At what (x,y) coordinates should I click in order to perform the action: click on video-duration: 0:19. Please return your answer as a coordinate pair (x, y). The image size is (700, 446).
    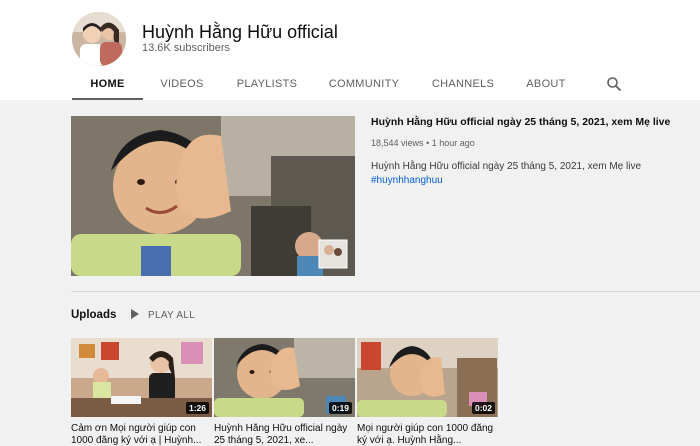
    Looking at the image, I should click on (340, 408).